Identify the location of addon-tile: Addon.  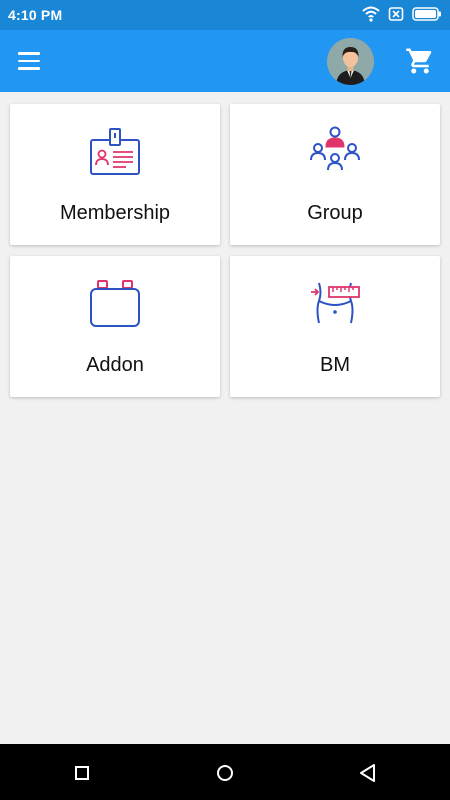
(115, 326).